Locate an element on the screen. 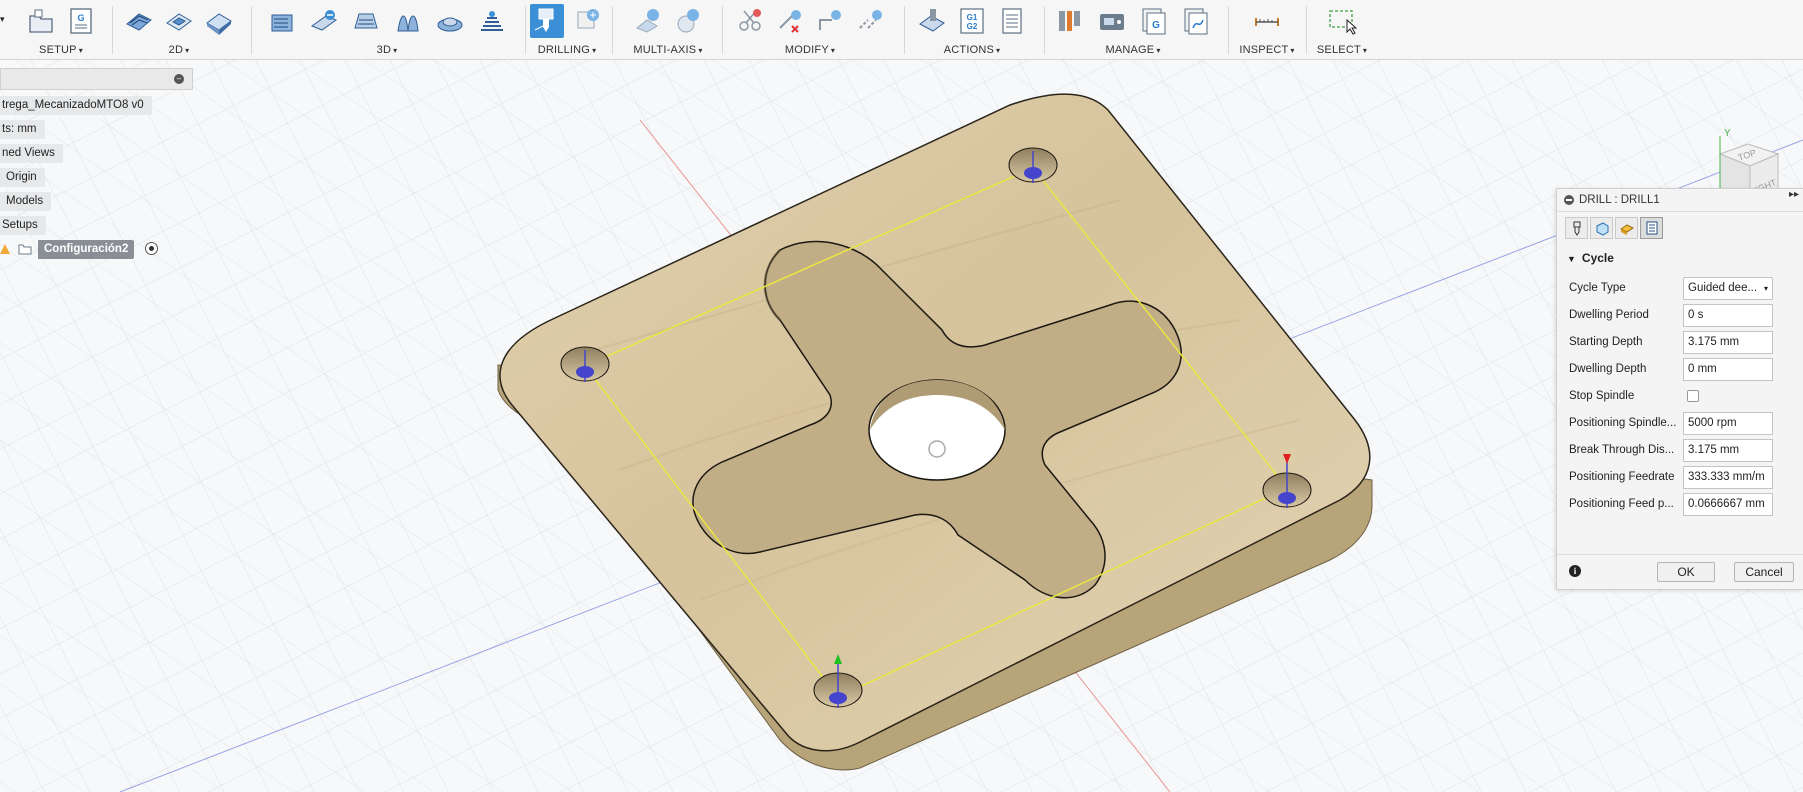 This screenshot has height=792, width=1803. tool-tab-icon is located at coordinates (1576, 228).